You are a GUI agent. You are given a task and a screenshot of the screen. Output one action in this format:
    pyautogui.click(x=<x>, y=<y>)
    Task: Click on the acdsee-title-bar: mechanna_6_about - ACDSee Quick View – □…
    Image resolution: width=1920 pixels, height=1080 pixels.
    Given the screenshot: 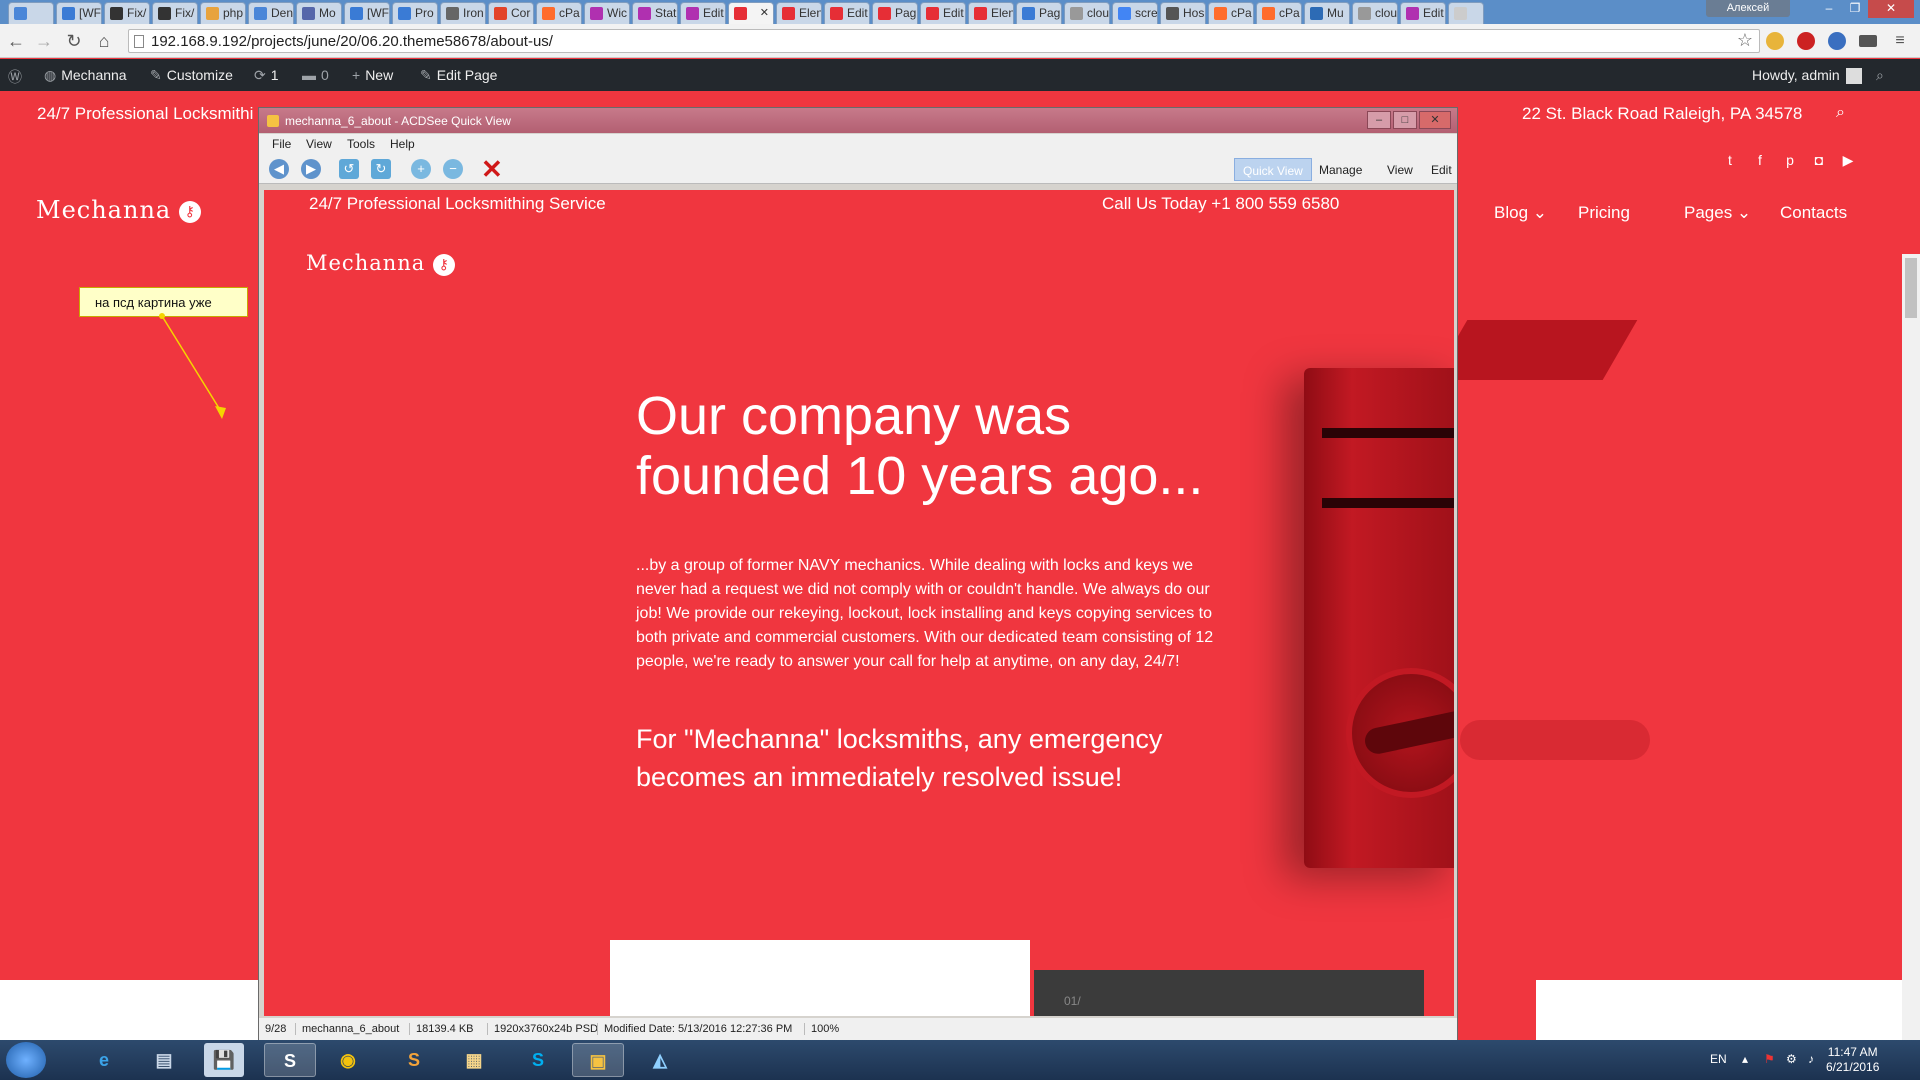 What is the action you would take?
    pyautogui.click(x=858, y=120)
    